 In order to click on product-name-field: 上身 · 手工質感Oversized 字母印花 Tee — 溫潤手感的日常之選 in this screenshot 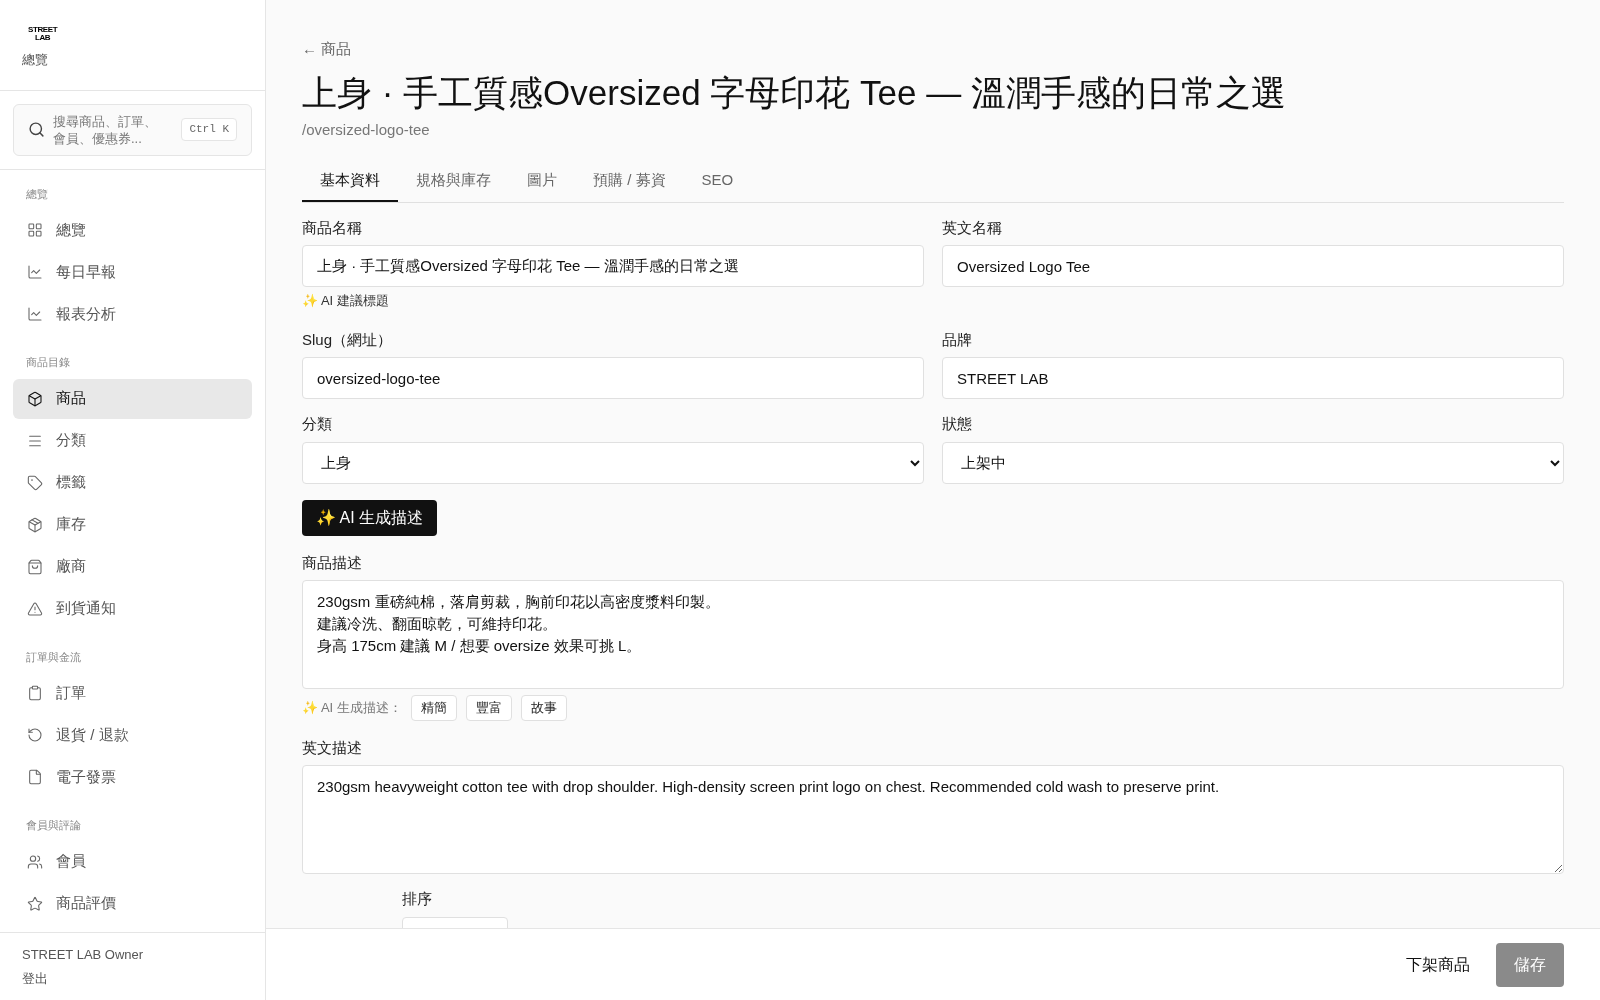, I will do `click(613, 266)`.